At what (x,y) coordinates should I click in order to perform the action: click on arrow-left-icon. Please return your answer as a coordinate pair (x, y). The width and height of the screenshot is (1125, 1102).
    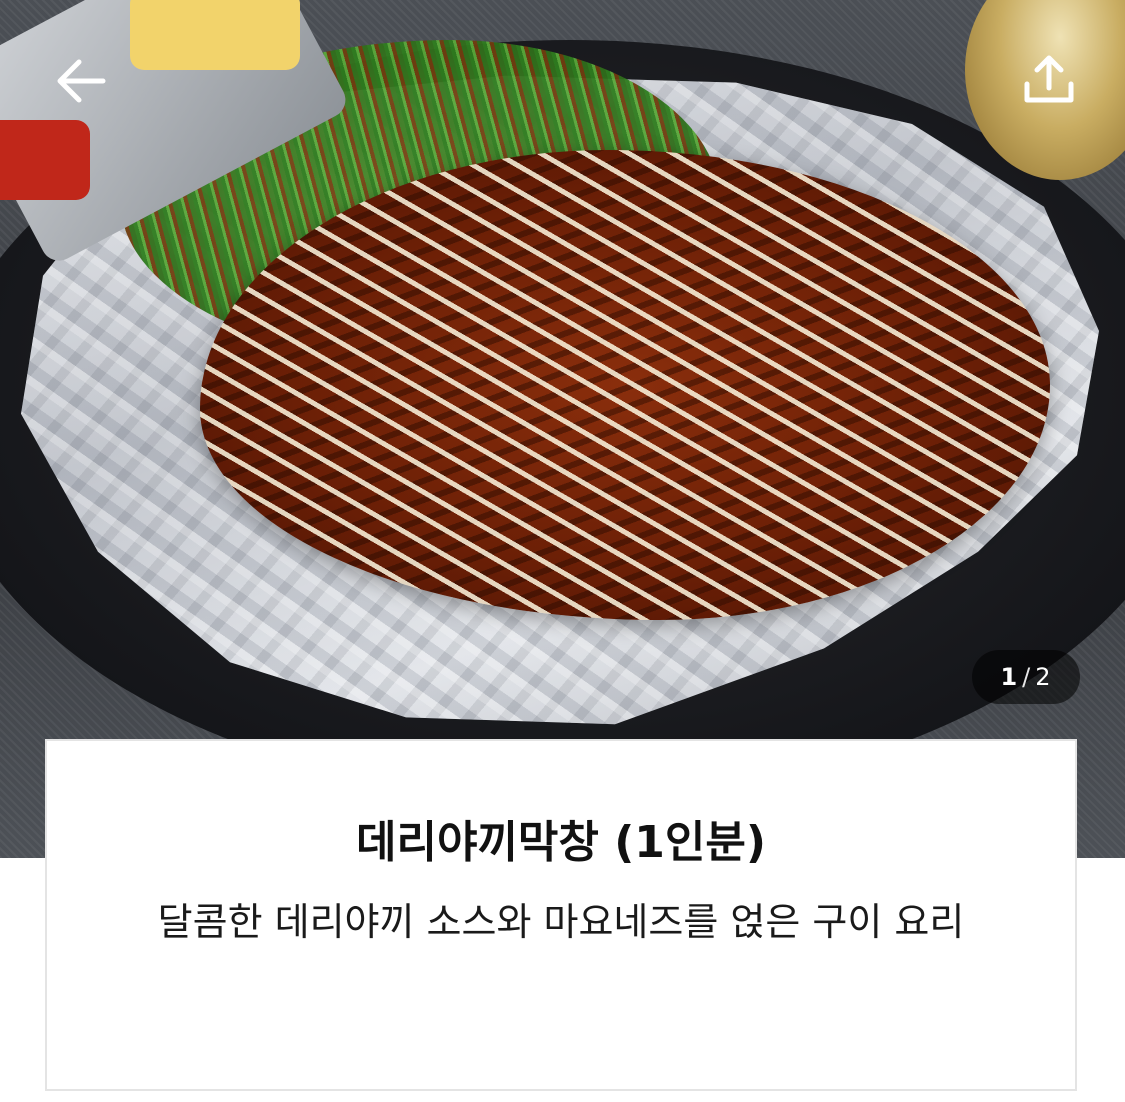
    Looking at the image, I should click on (81, 81).